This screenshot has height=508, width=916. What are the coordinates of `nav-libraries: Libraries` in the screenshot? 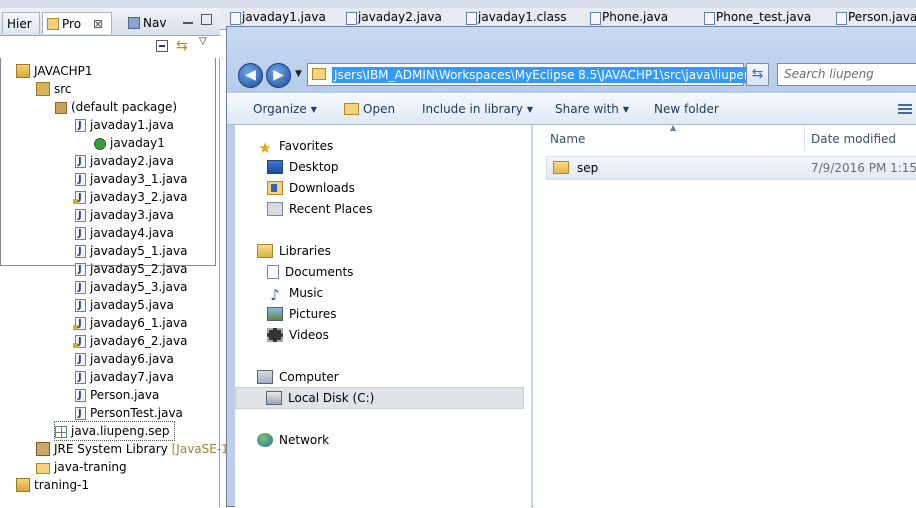 It's located at (294, 251).